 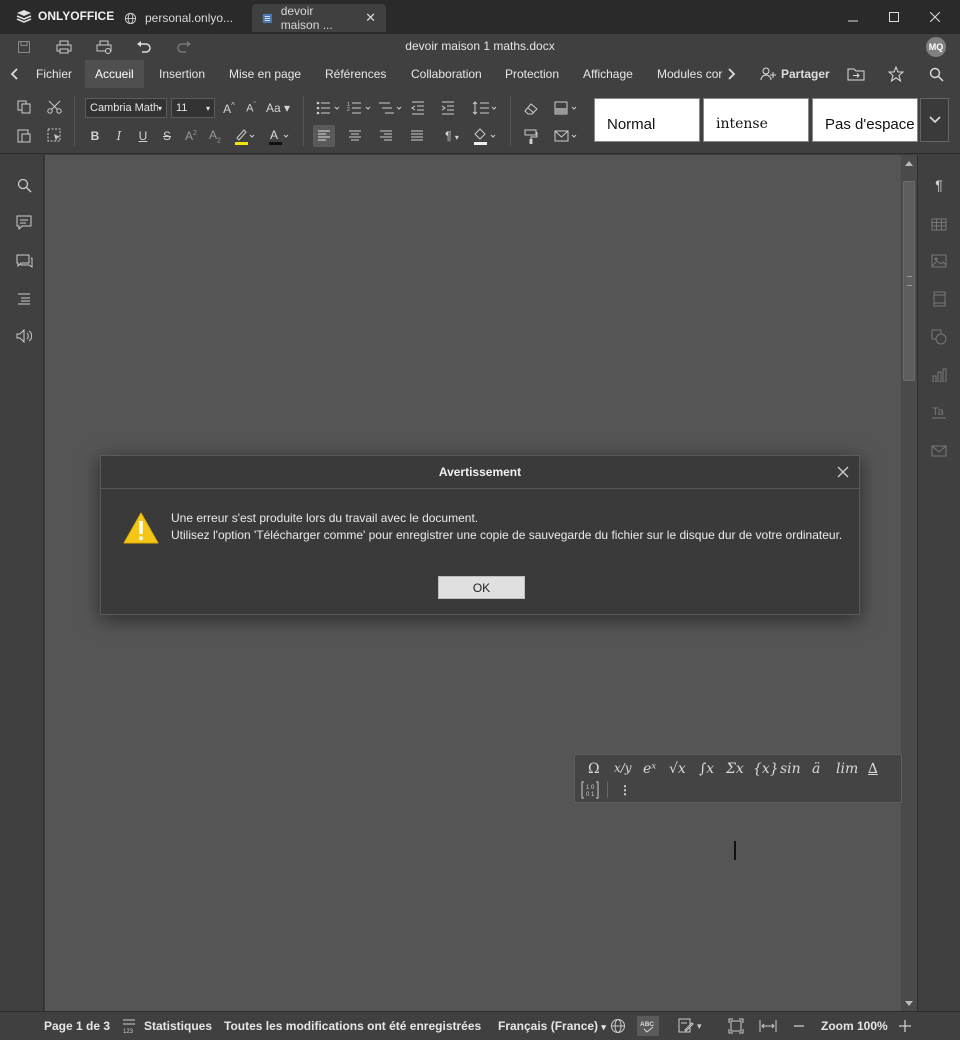 I want to click on menu-modules: Modules cor, so click(x=685, y=74).